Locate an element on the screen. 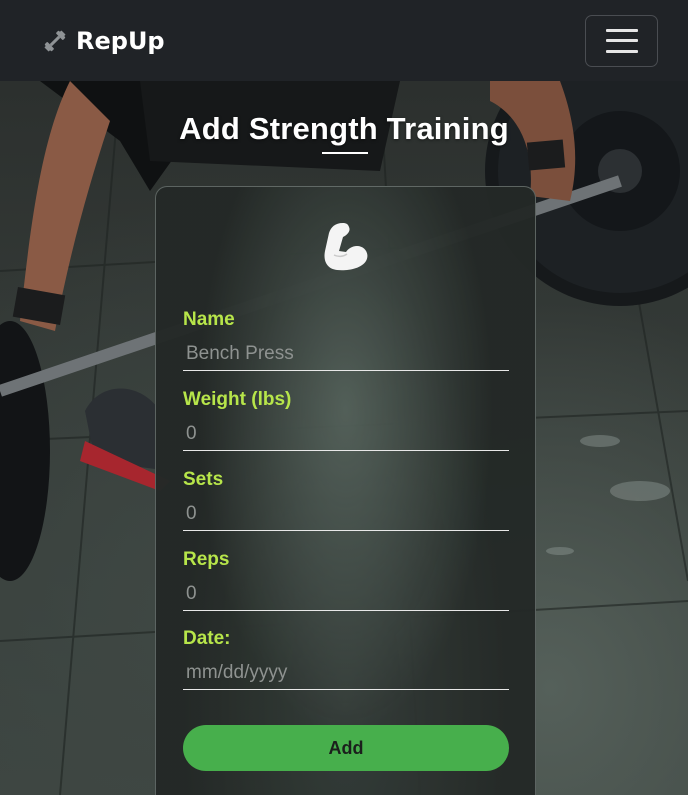 This screenshot has width=688, height=795. date-field-group: Date: is located at coordinates (346, 659).